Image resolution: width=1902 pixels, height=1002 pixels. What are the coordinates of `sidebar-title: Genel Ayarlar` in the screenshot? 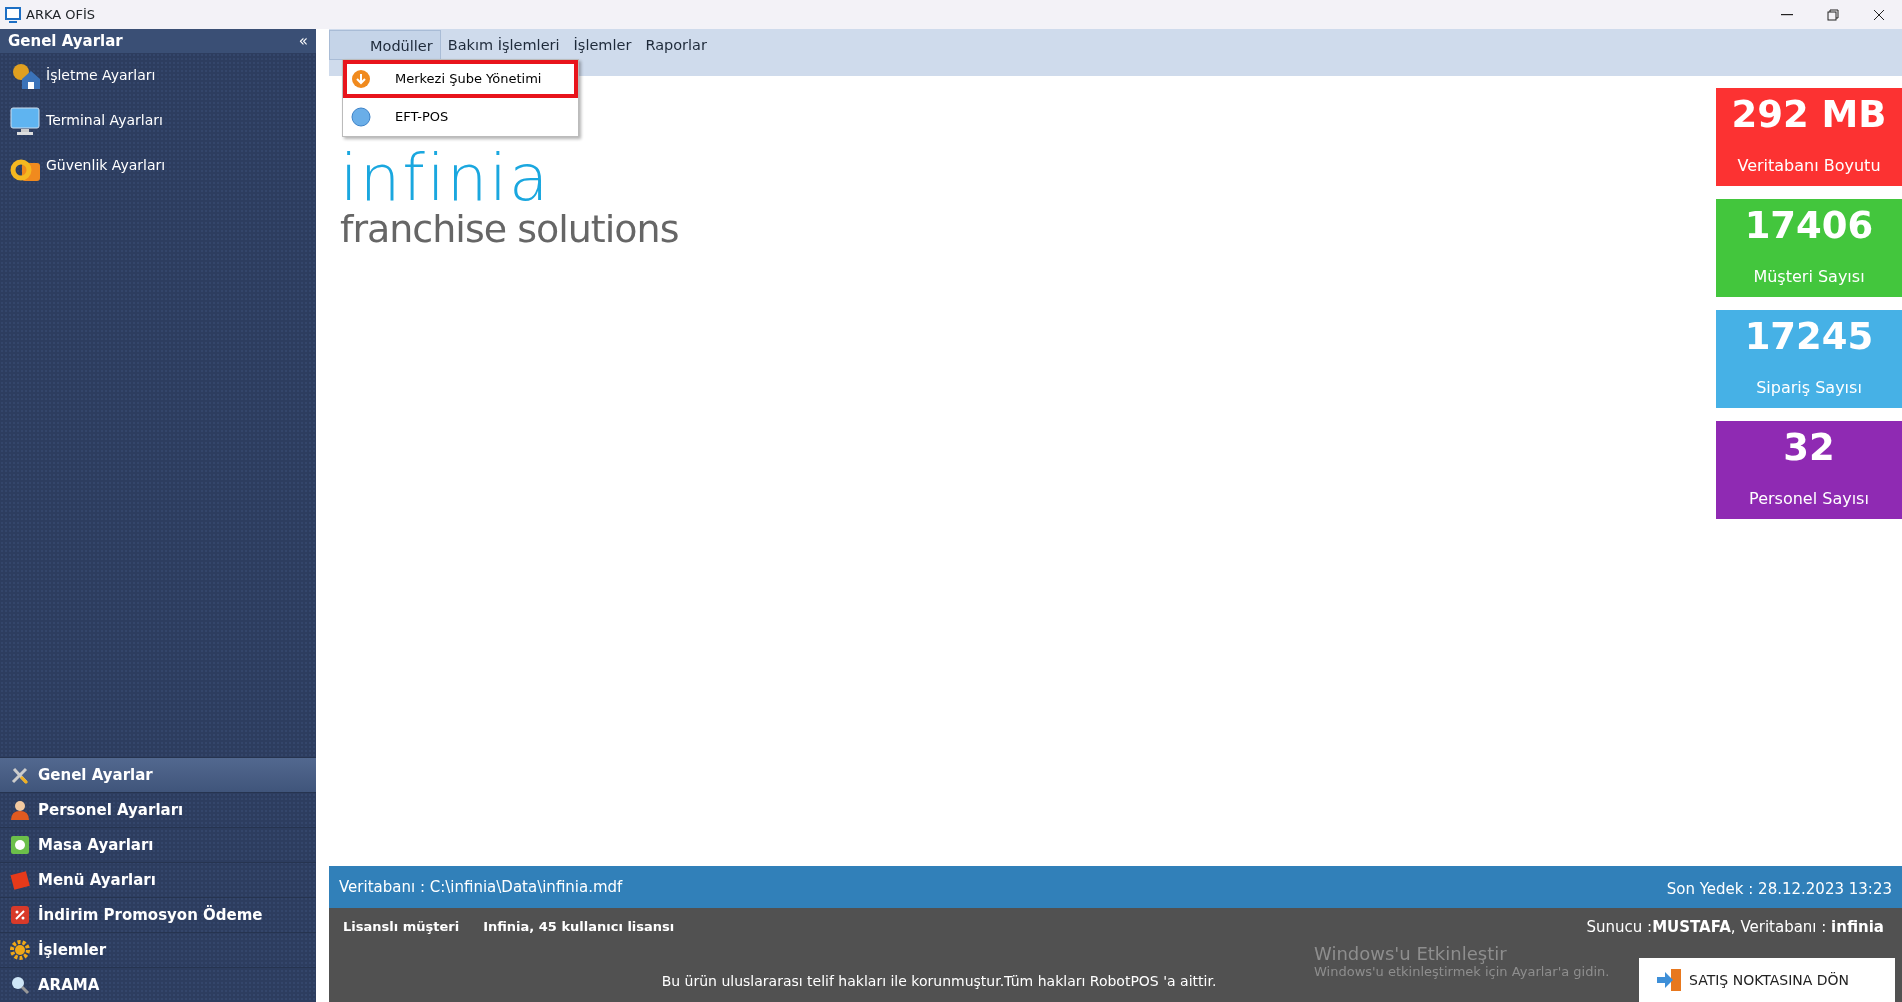 It's located at (65, 41).